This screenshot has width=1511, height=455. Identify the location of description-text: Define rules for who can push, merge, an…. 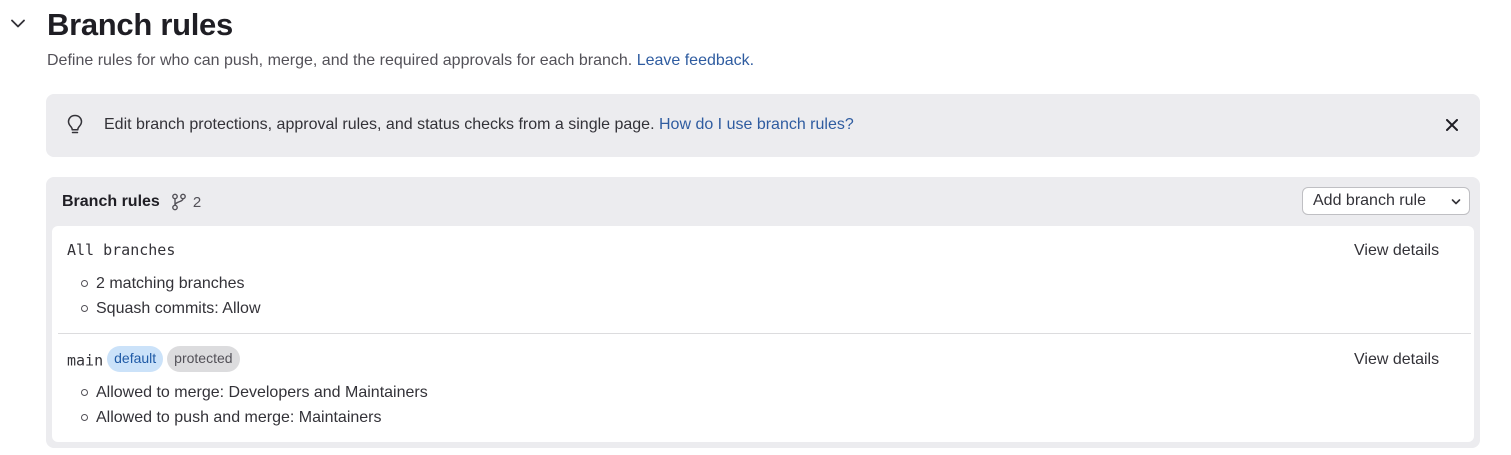
(340, 60).